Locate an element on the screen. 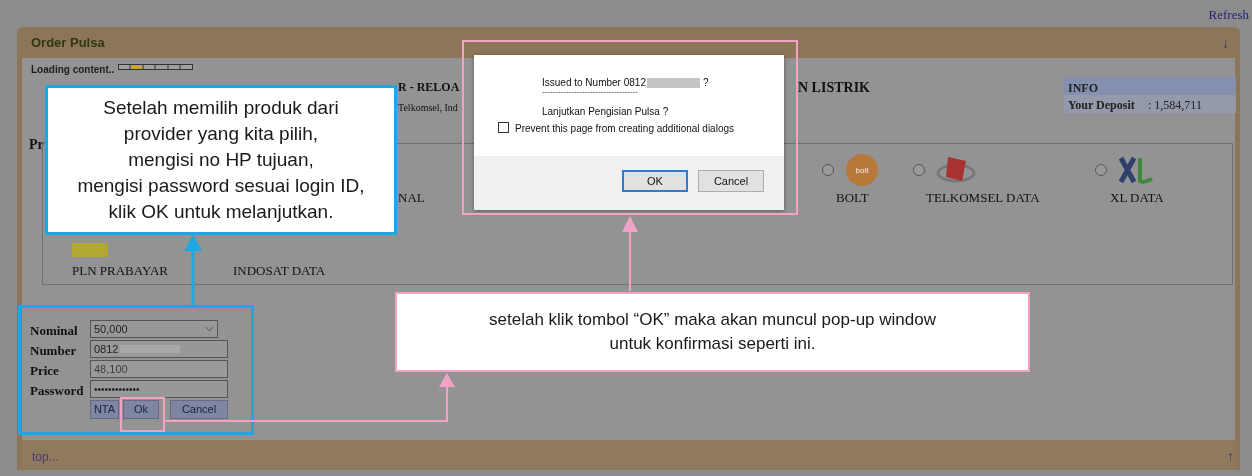 Image resolution: width=1252 pixels, height=476 pixels. input-field: 48,100 is located at coordinates (159, 369).